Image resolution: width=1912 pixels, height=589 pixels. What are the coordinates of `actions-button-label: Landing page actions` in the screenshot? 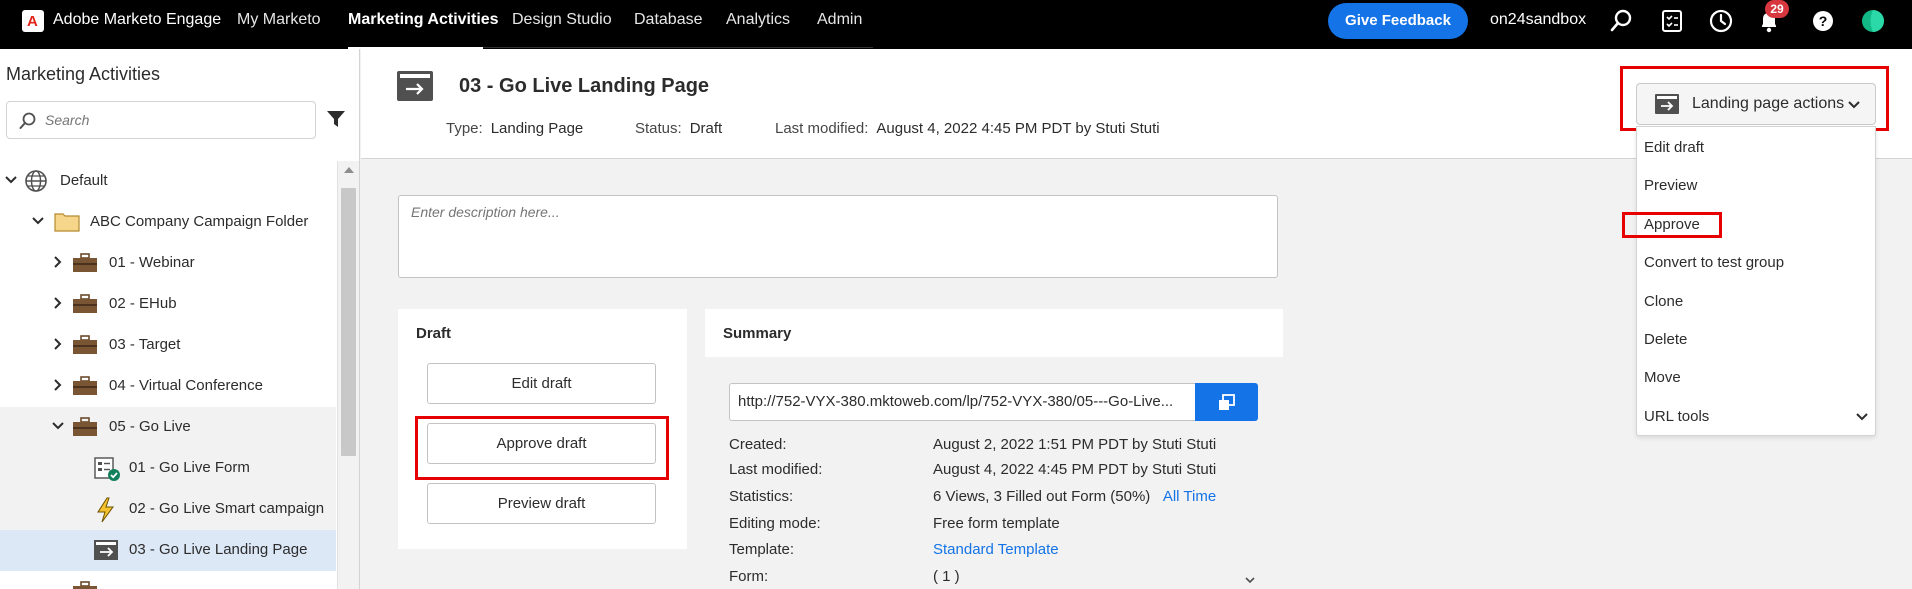 It's located at (1768, 103).